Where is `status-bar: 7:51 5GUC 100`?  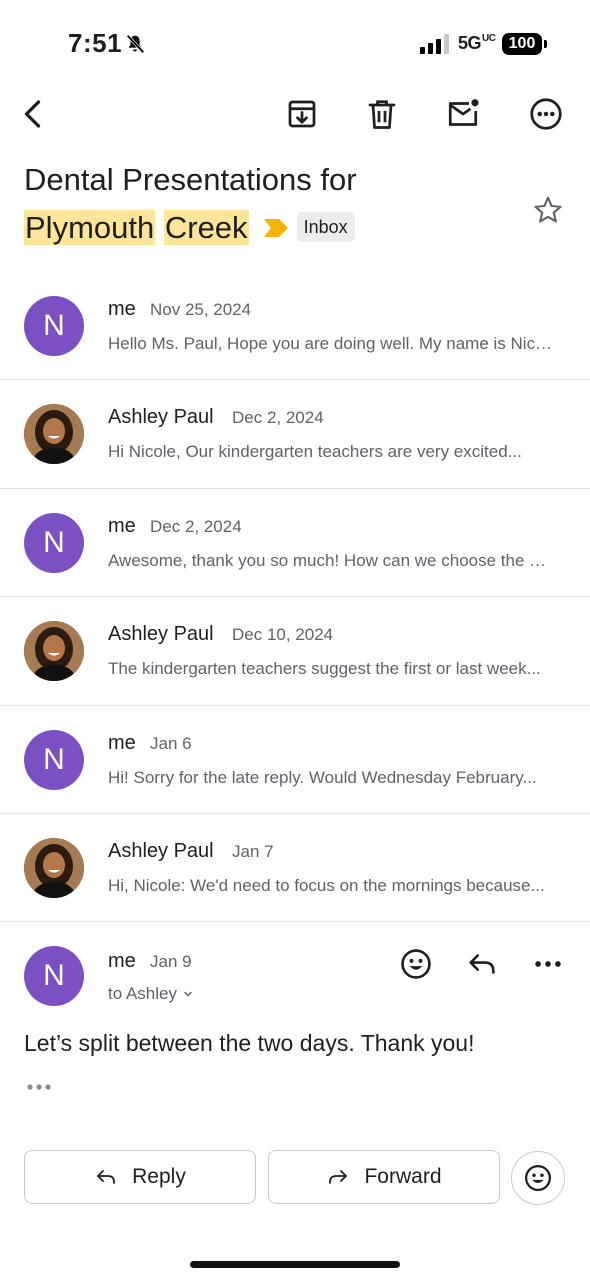
status-bar: 7:51 5GUC 100 is located at coordinates (295, 44).